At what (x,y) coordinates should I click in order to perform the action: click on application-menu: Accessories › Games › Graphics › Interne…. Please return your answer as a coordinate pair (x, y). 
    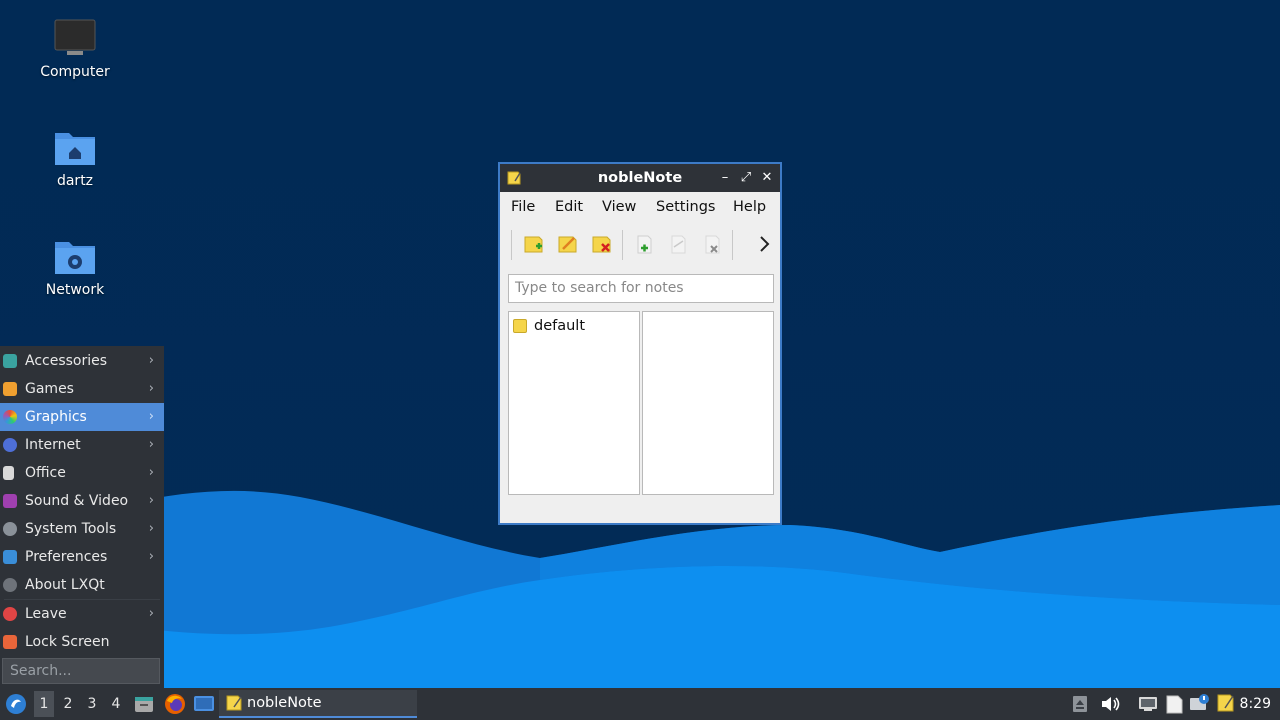
    Looking at the image, I should click on (82, 517).